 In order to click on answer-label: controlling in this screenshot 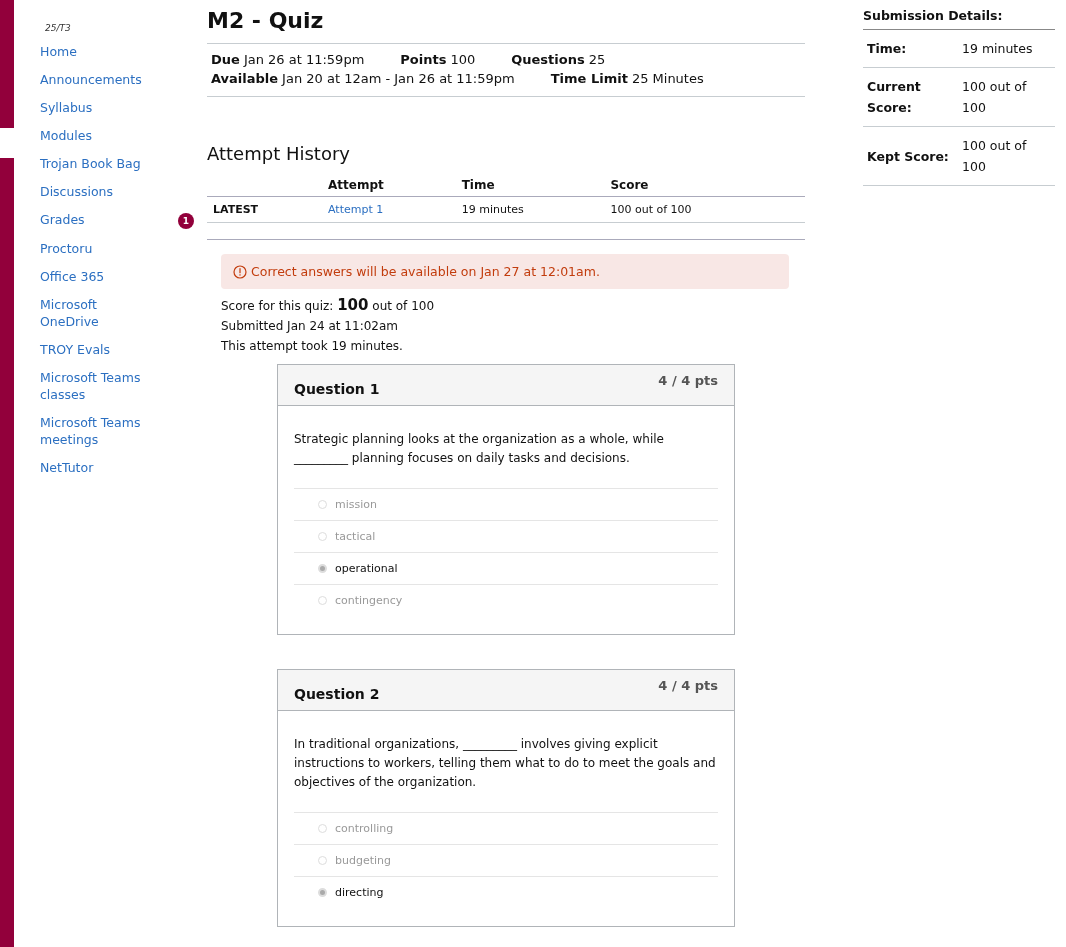, I will do `click(364, 828)`.